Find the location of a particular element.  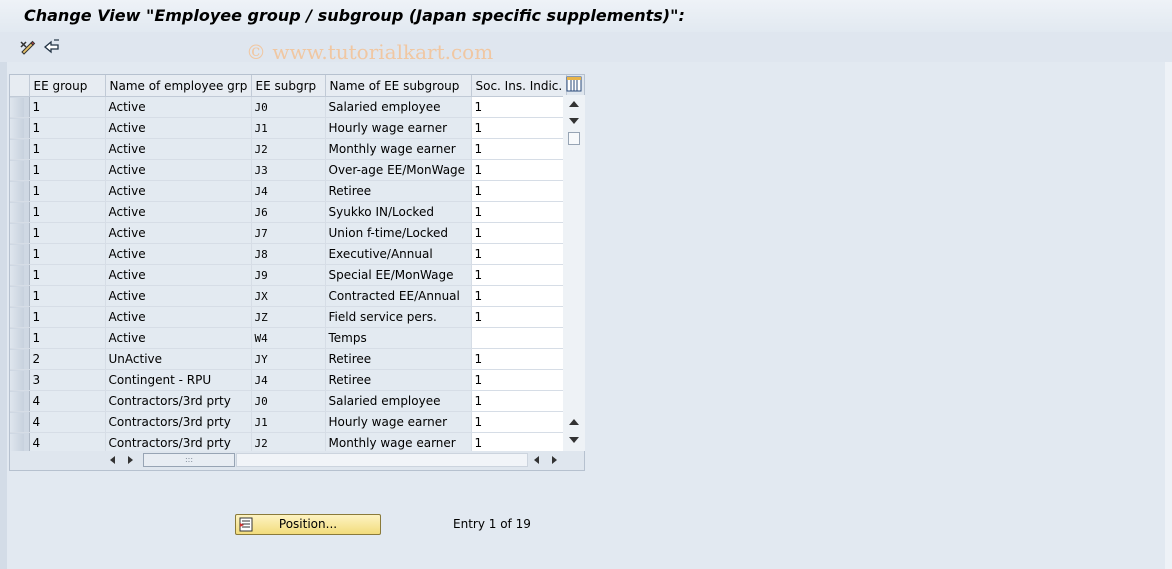

ee-group-cell: 2 is located at coordinates (67, 359).